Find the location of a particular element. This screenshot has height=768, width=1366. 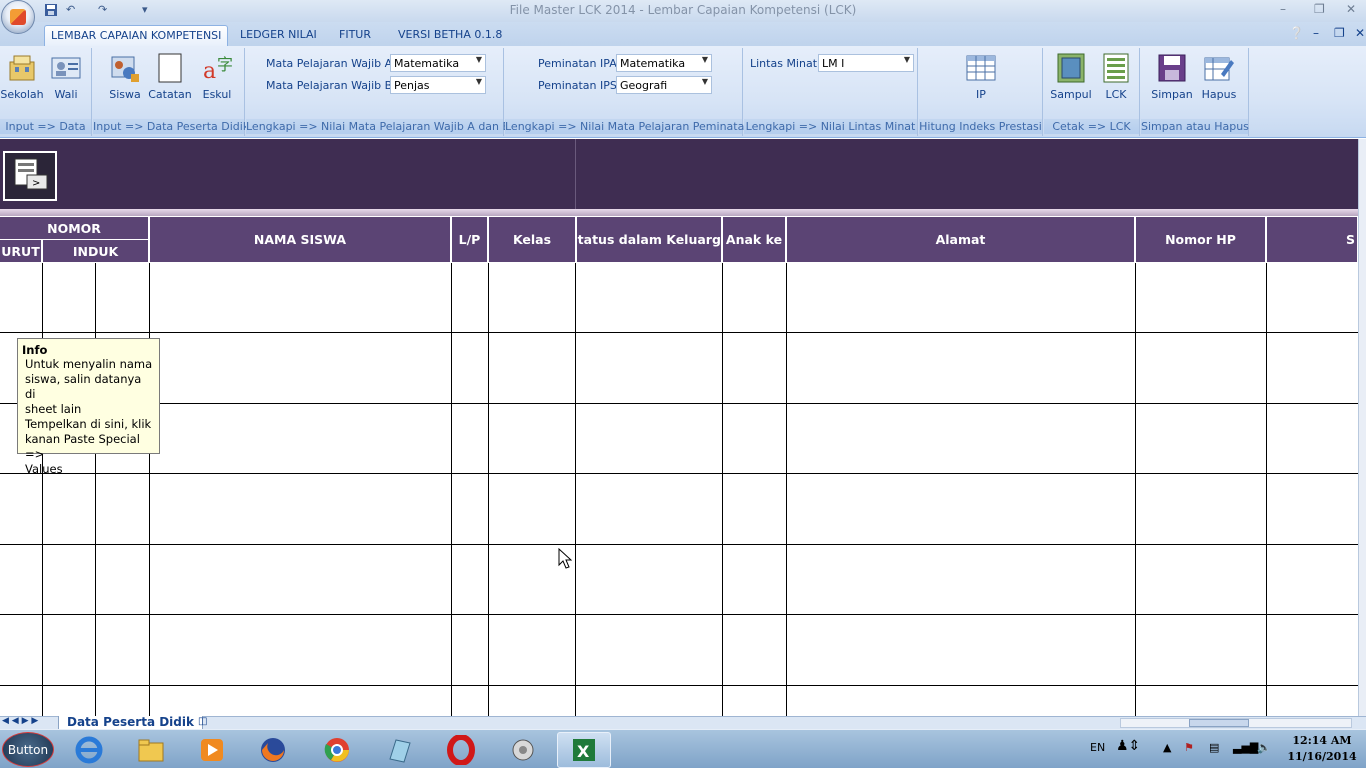

lintas-select: LM I ▼ is located at coordinates (866, 63).